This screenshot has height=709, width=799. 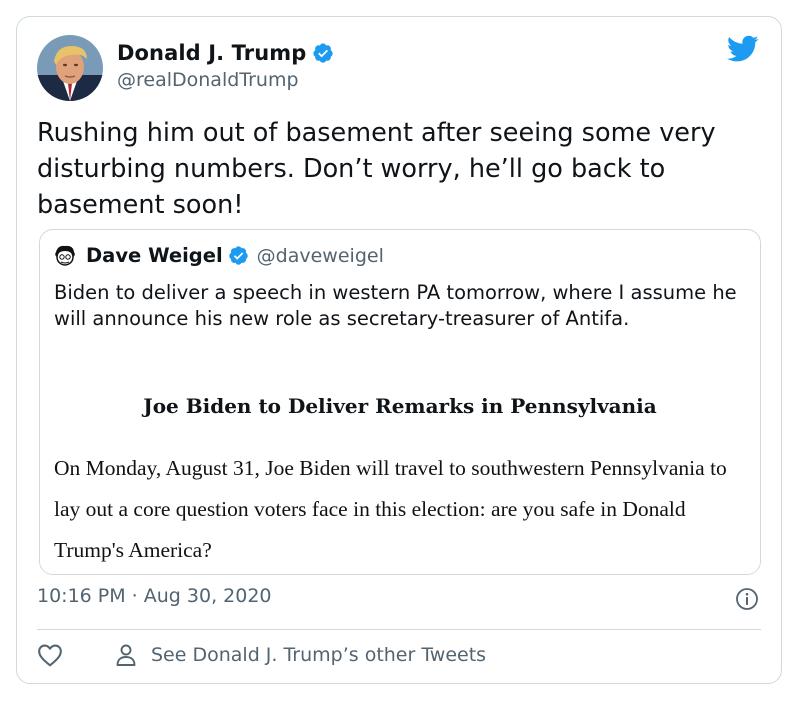 What do you see at coordinates (320, 256) in the screenshot?
I see `quoted-author-handle: @daveweigel` at bounding box center [320, 256].